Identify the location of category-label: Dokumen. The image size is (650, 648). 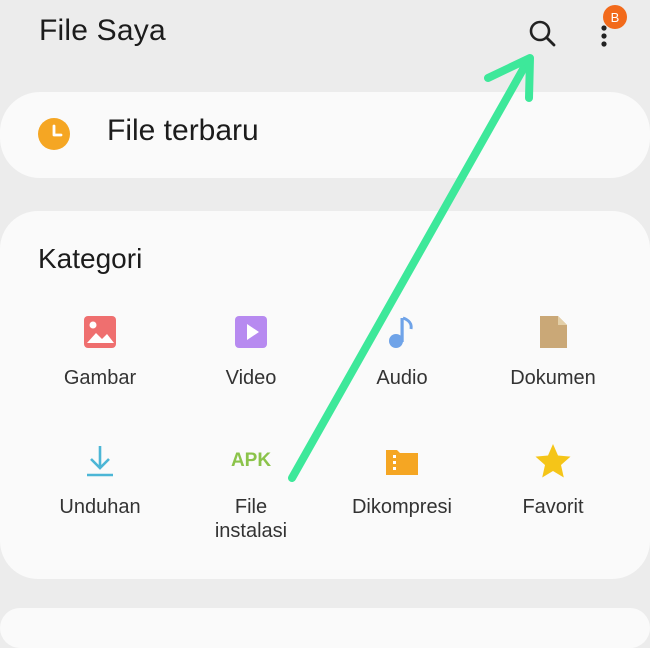
(553, 378).